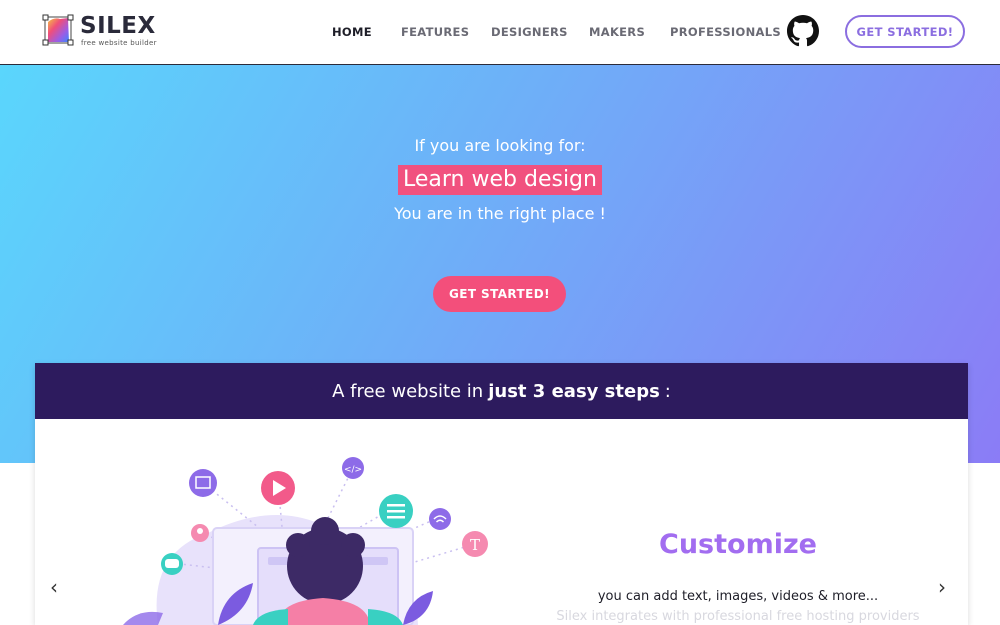  I want to click on silex-logo: SILEX free website builder, so click(112, 31).